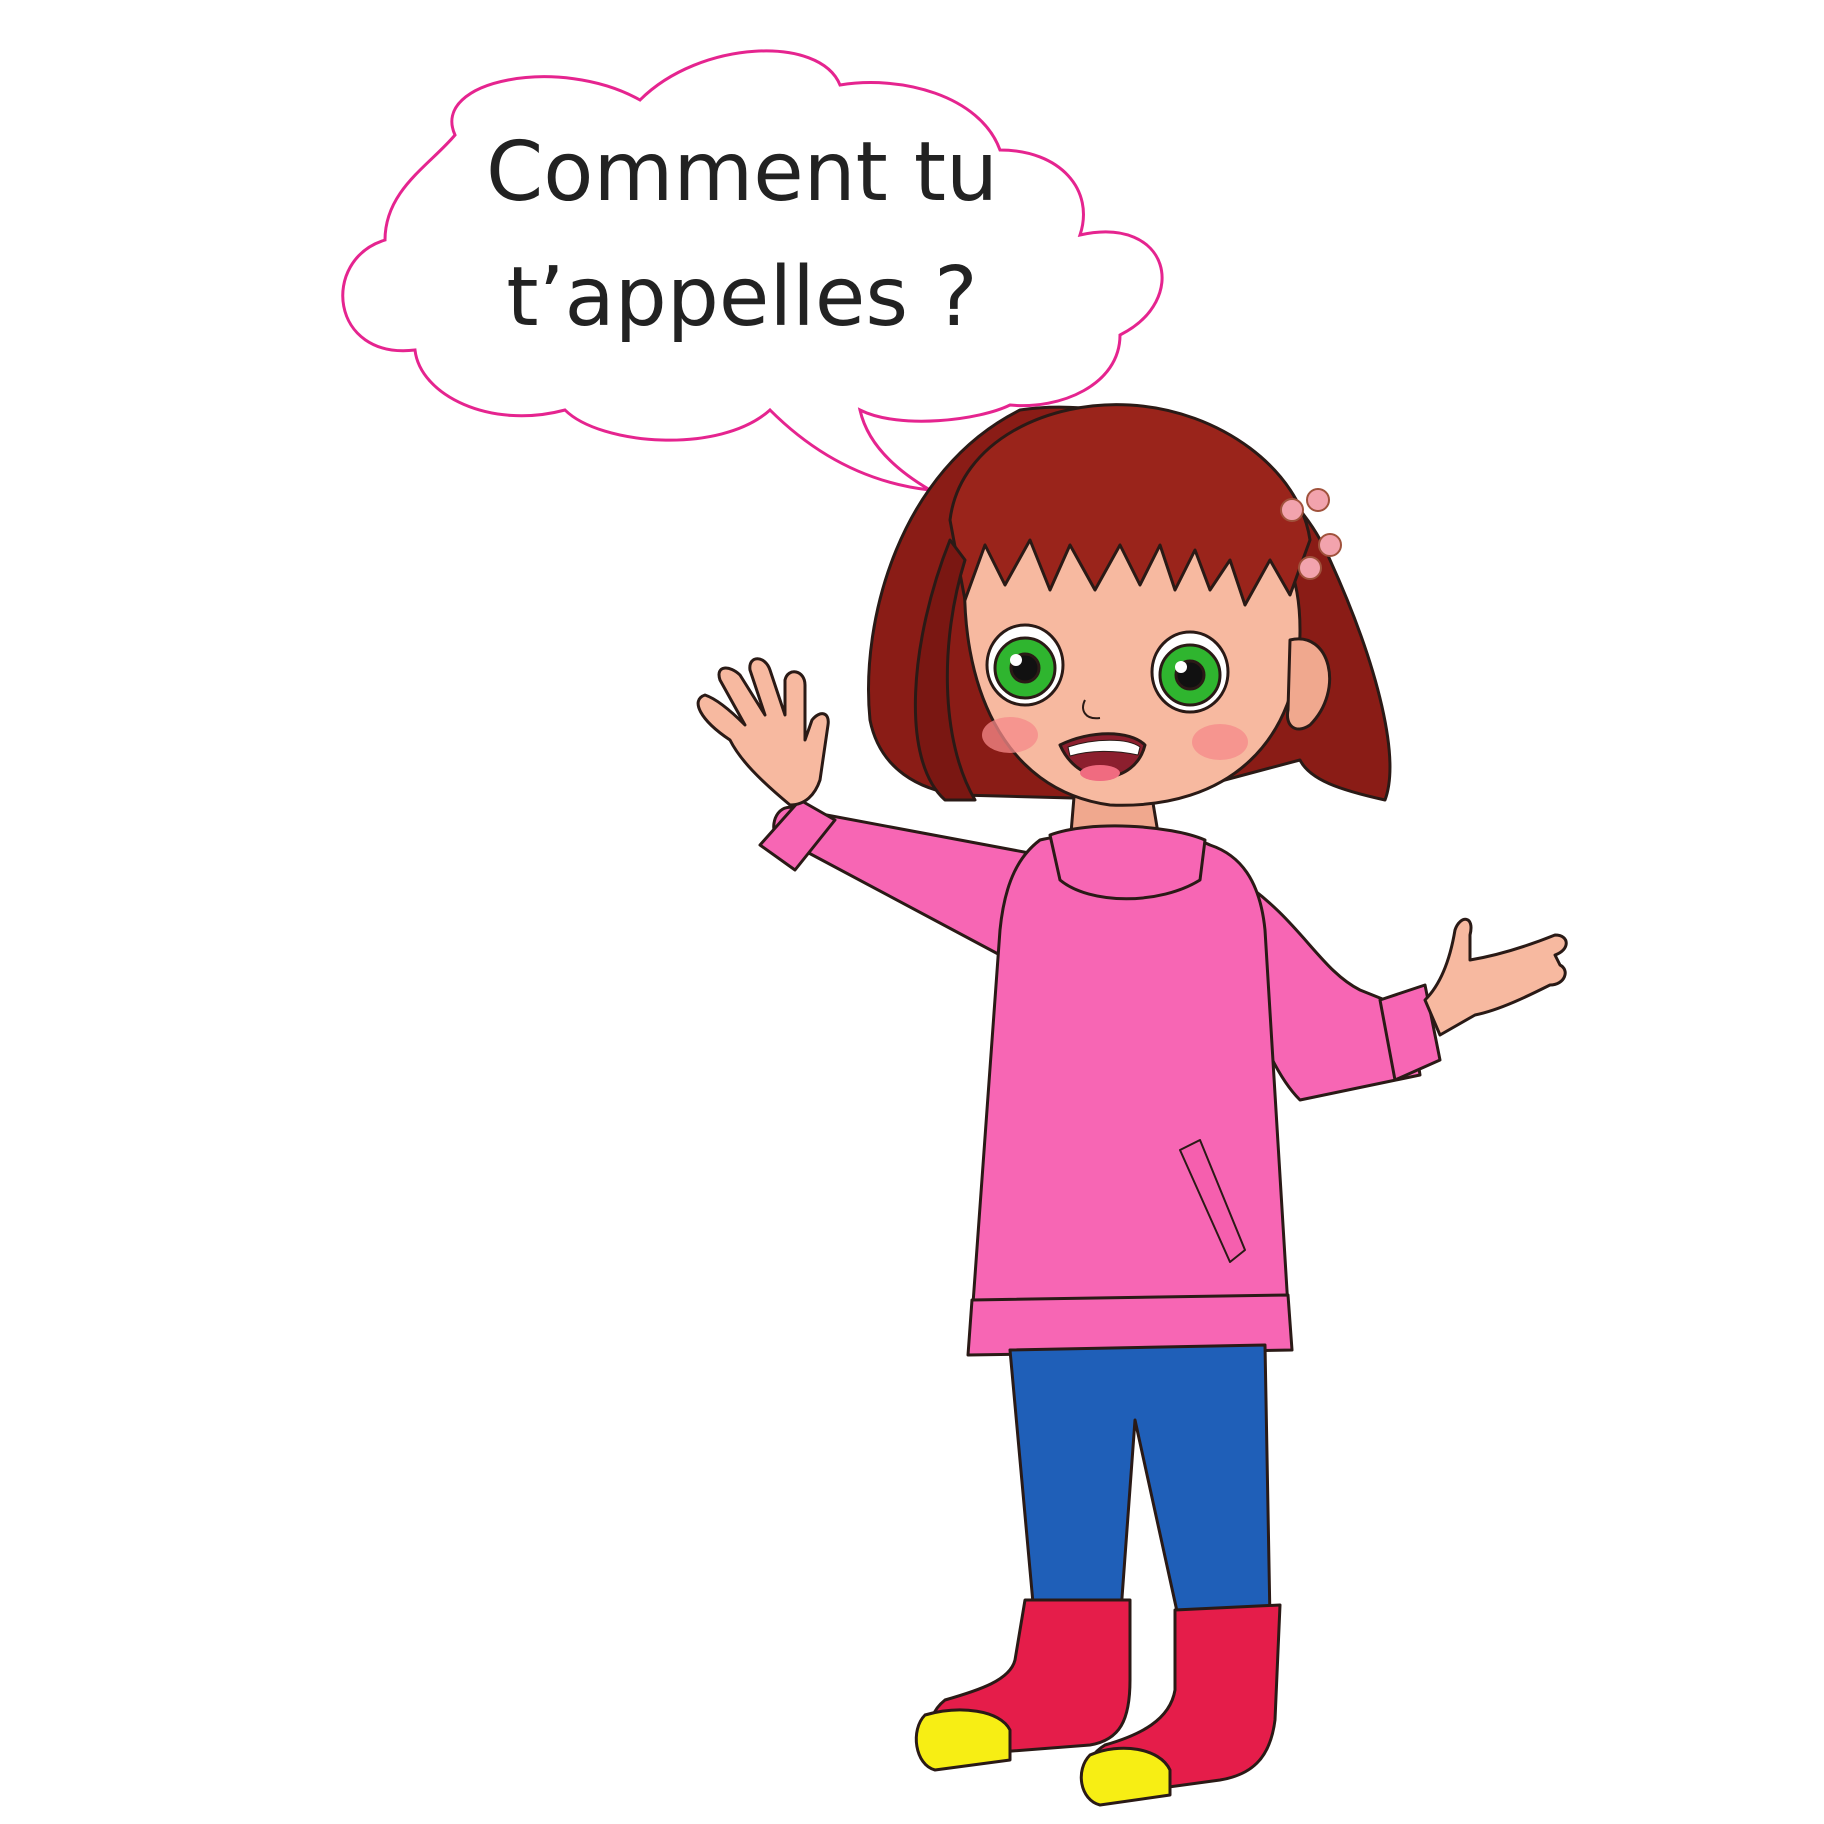  I want to click on left-cheek, so click(1010, 735).